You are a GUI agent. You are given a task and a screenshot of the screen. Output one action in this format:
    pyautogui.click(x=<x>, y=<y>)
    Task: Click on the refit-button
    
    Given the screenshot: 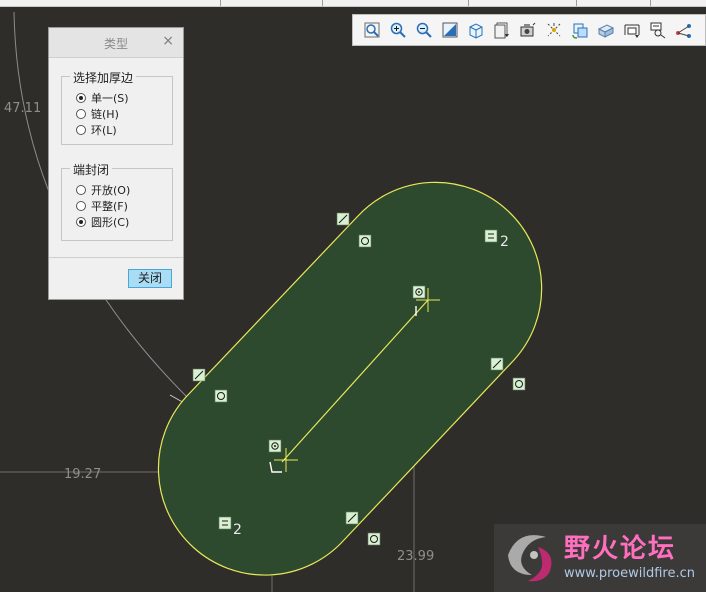 What is the action you would take?
    pyautogui.click(x=580, y=30)
    